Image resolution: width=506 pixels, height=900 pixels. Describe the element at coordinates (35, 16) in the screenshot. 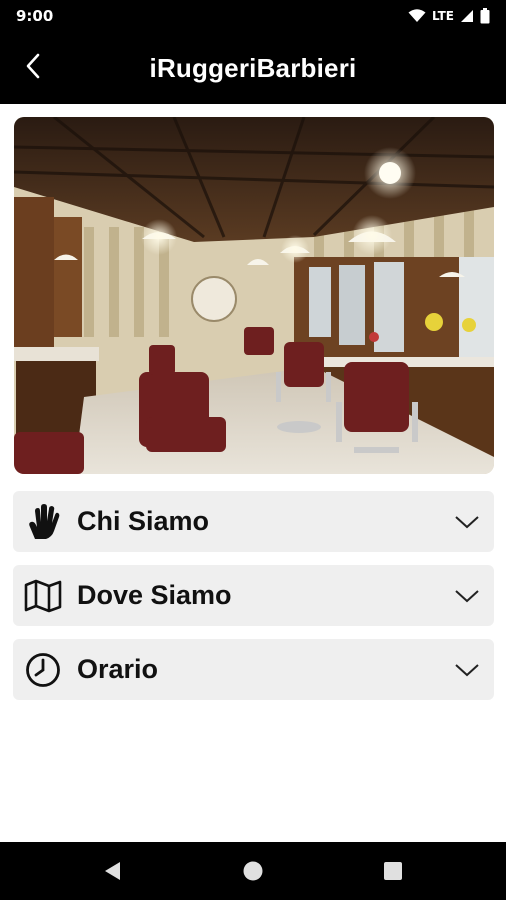

I see `status-time: 9:00` at that location.